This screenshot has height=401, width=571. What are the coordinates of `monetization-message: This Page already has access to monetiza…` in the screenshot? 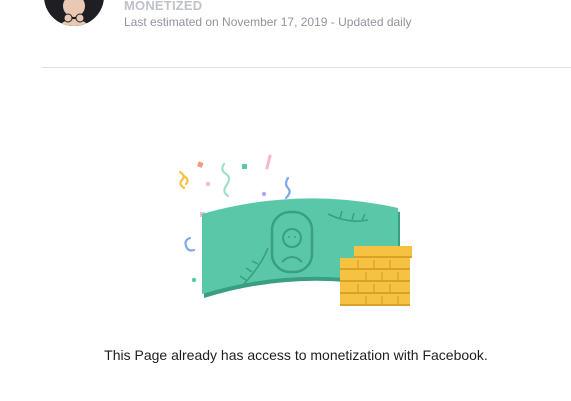 It's located at (296, 355).